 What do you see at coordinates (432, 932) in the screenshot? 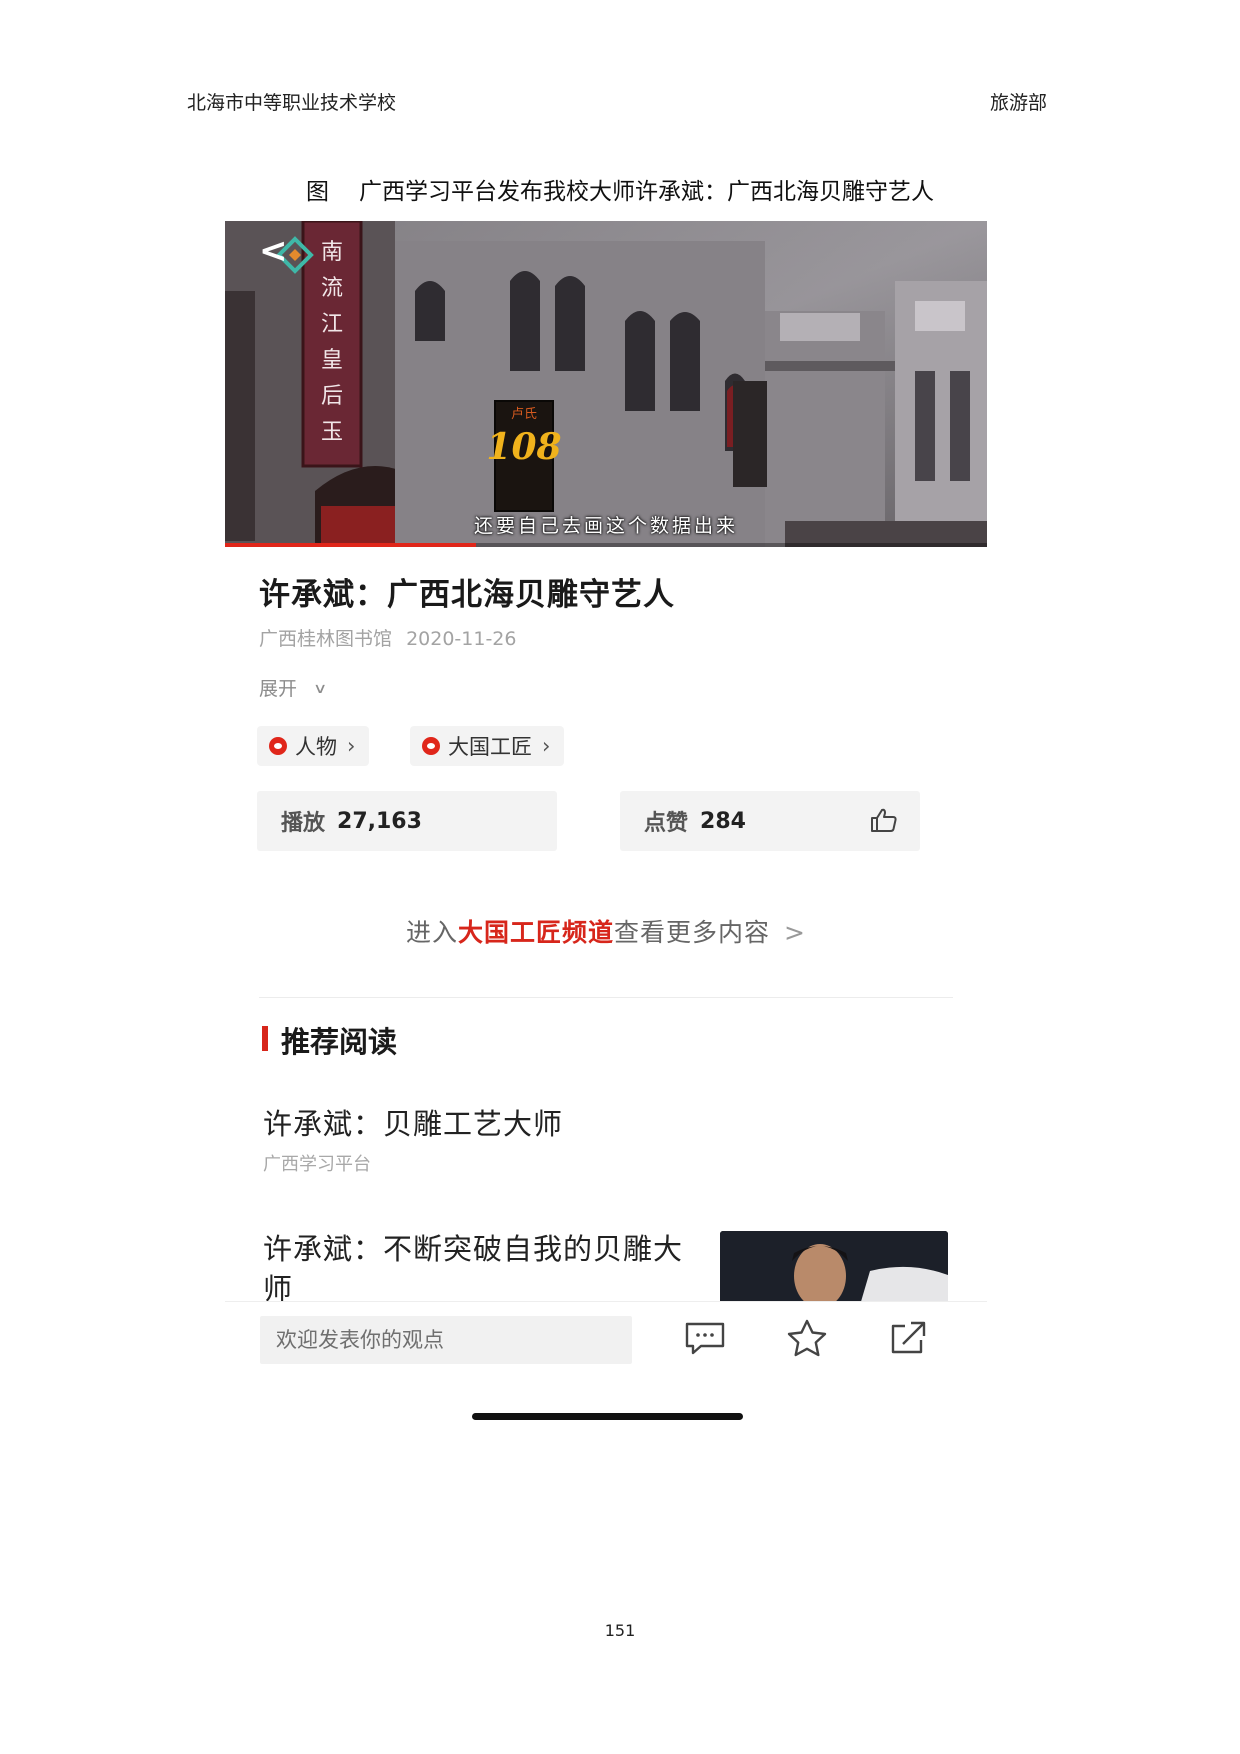
I see `channel-link-prefix: 进入` at bounding box center [432, 932].